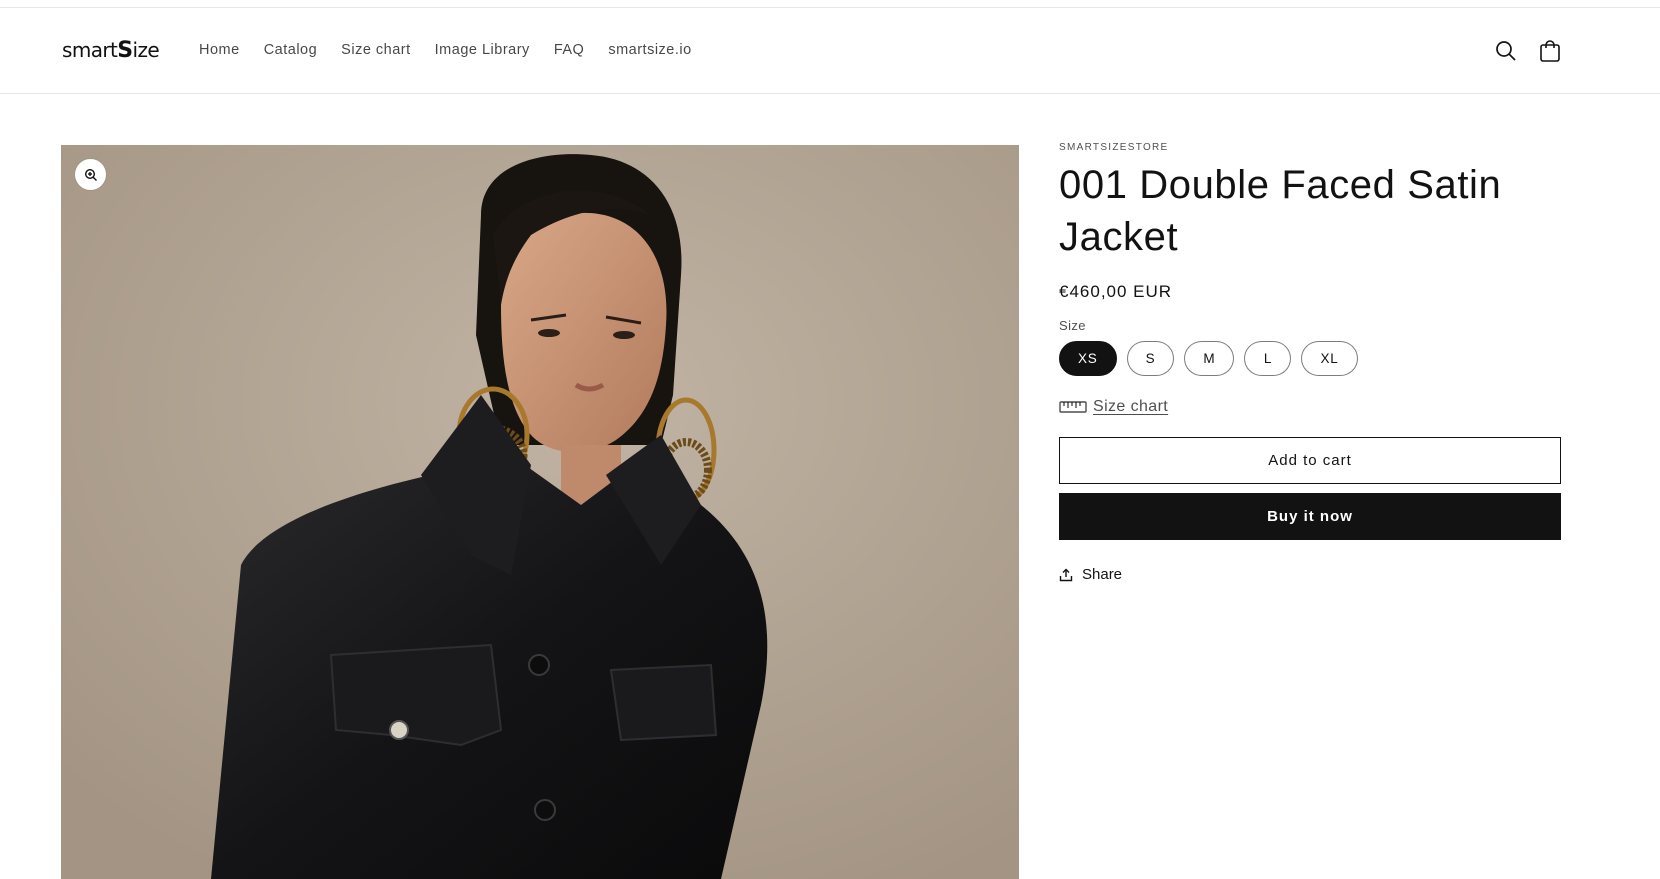  What do you see at coordinates (1310, 211) in the screenshot?
I see `product-title: 001 Double Faced Satin Jacket` at bounding box center [1310, 211].